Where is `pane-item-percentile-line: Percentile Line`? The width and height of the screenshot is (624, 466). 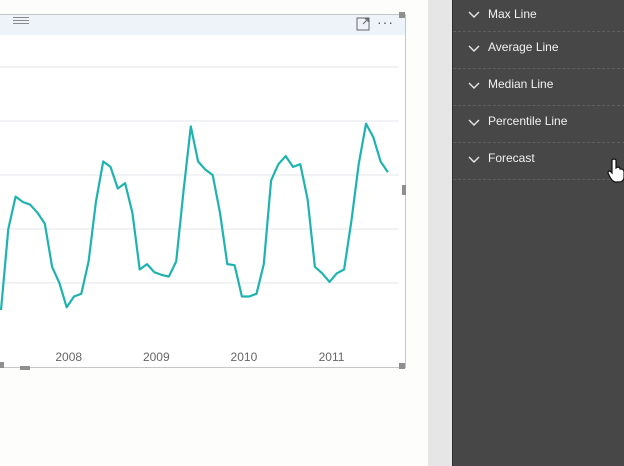 pane-item-percentile-line: Percentile Line is located at coordinates (538, 124).